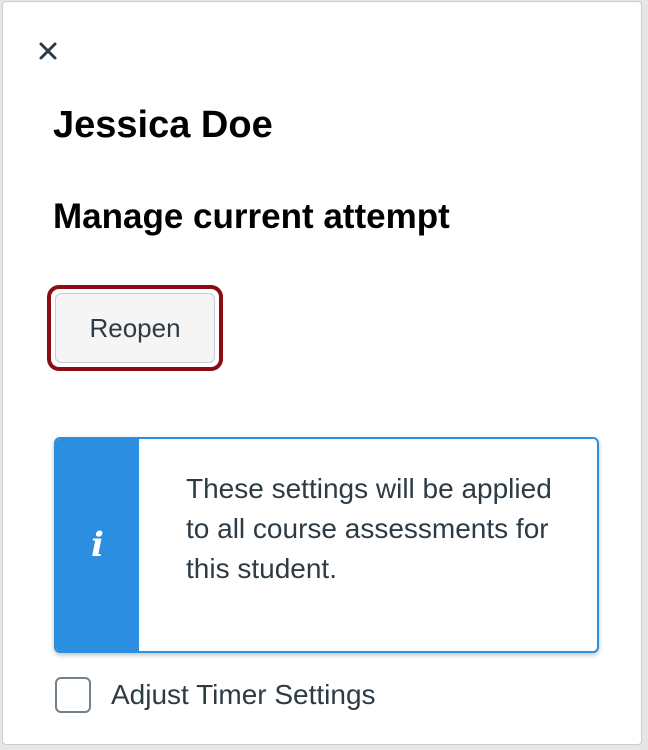  I want to click on close-icon, so click(48, 51).